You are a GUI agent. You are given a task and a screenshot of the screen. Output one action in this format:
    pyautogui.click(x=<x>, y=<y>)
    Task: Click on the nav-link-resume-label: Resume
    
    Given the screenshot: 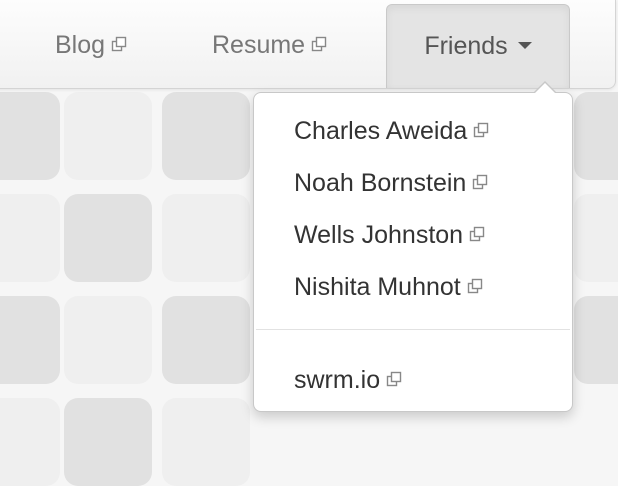 What is the action you would take?
    pyautogui.click(x=259, y=45)
    